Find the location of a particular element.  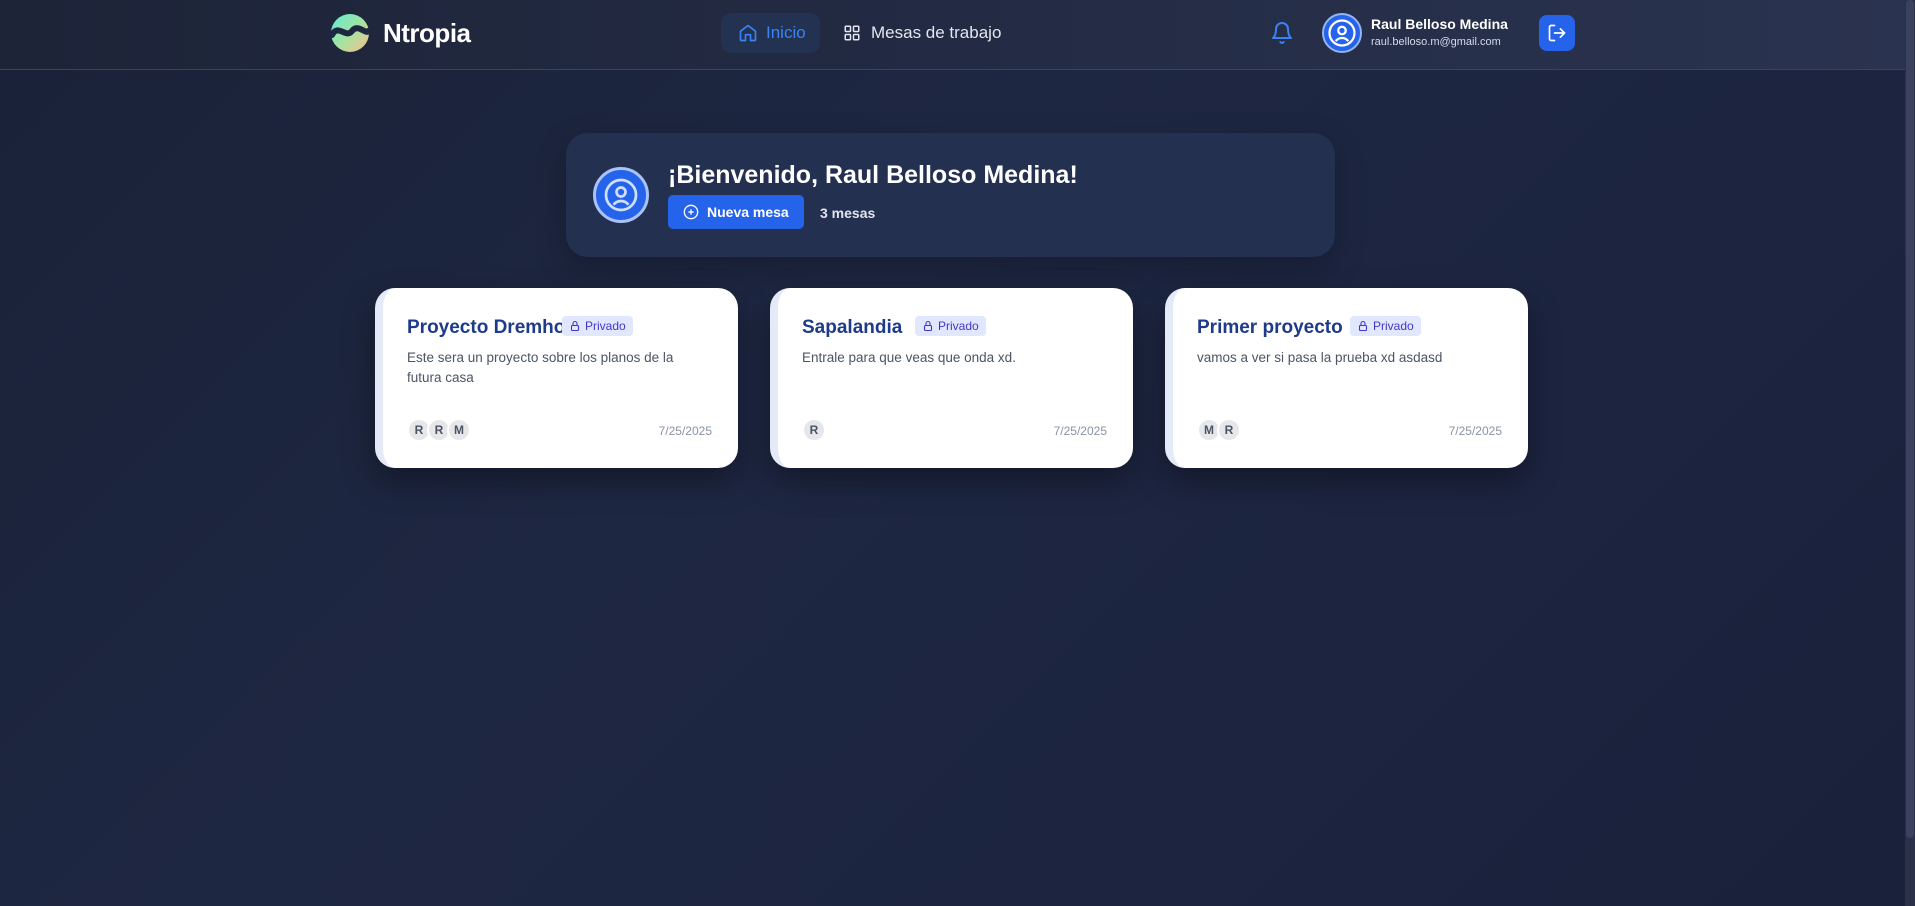

nav-mesas-de-trabajo: Mesas de trabajo is located at coordinates (922, 33).